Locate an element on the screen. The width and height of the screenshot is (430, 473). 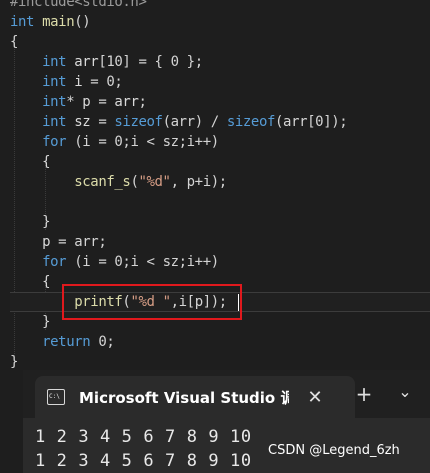
code-token: main is located at coordinates (58, 22).